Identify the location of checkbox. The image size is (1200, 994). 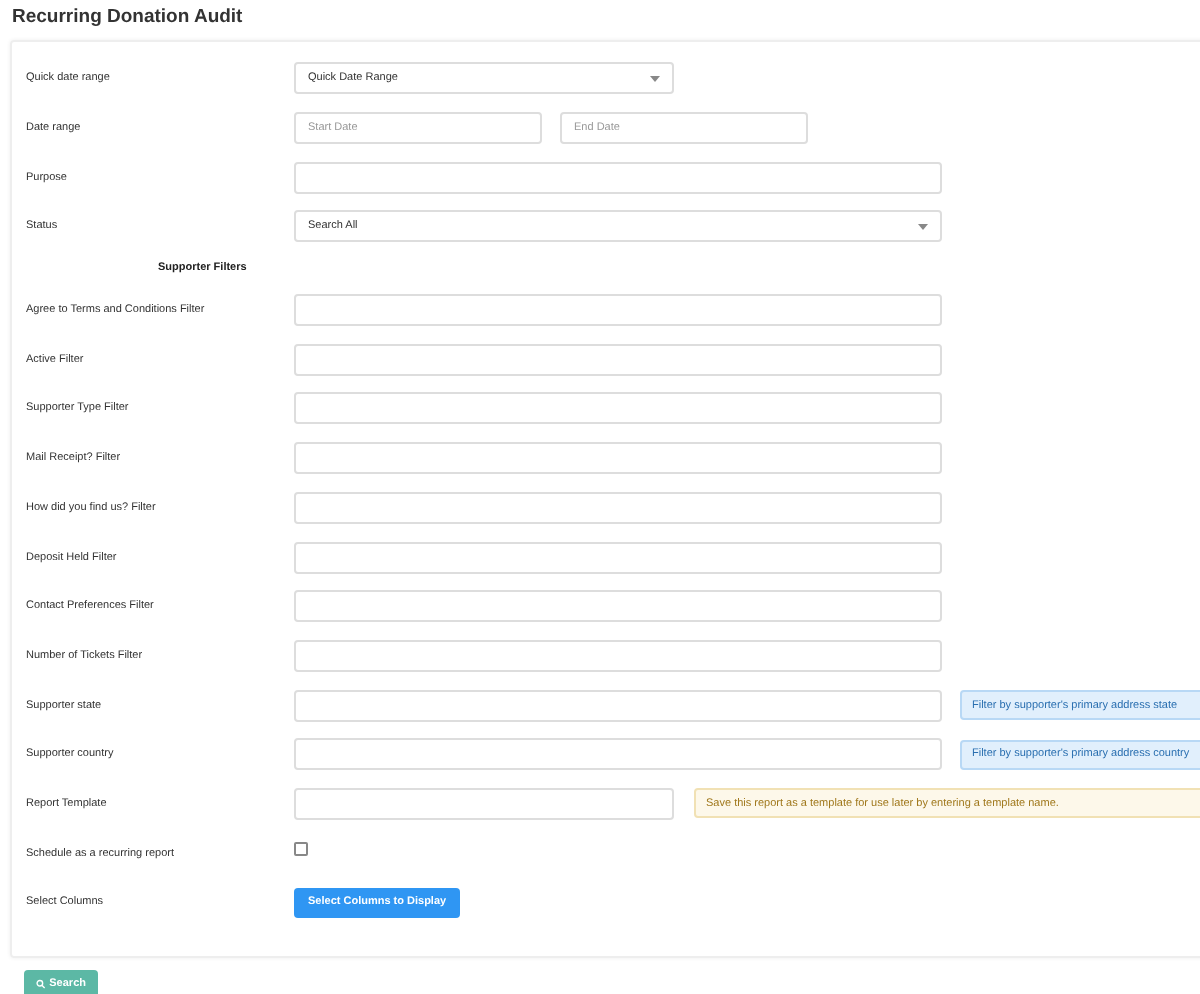
(301, 849).